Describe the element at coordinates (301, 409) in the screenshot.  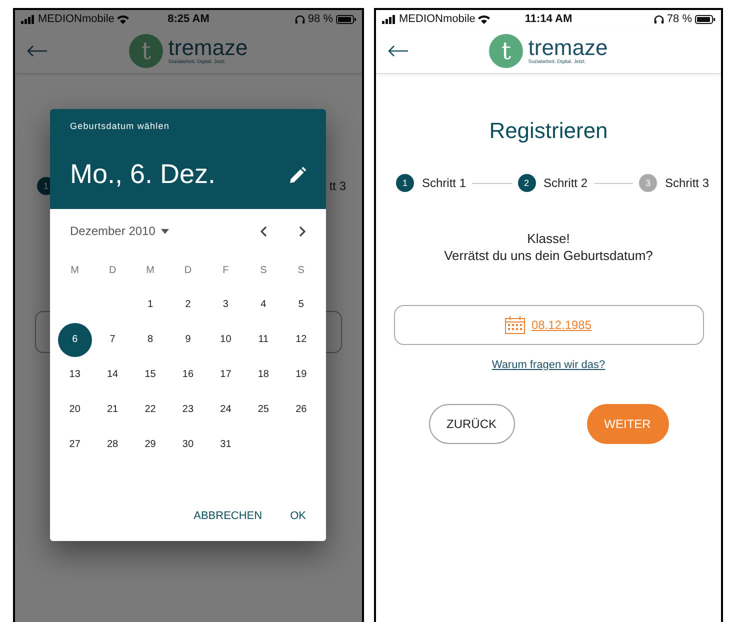
I see `calendar-day: 26` at that location.